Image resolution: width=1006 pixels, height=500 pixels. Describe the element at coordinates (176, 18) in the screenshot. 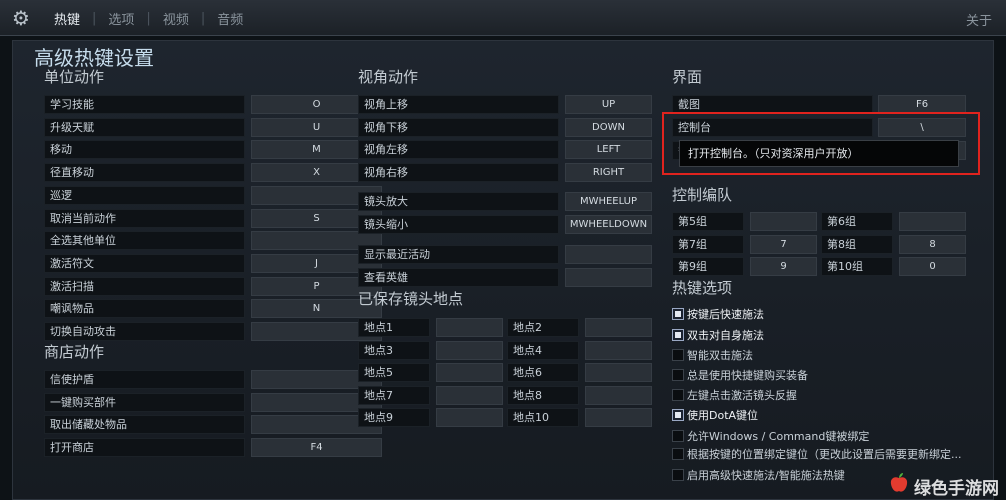

I see `tab-video: 视频` at that location.